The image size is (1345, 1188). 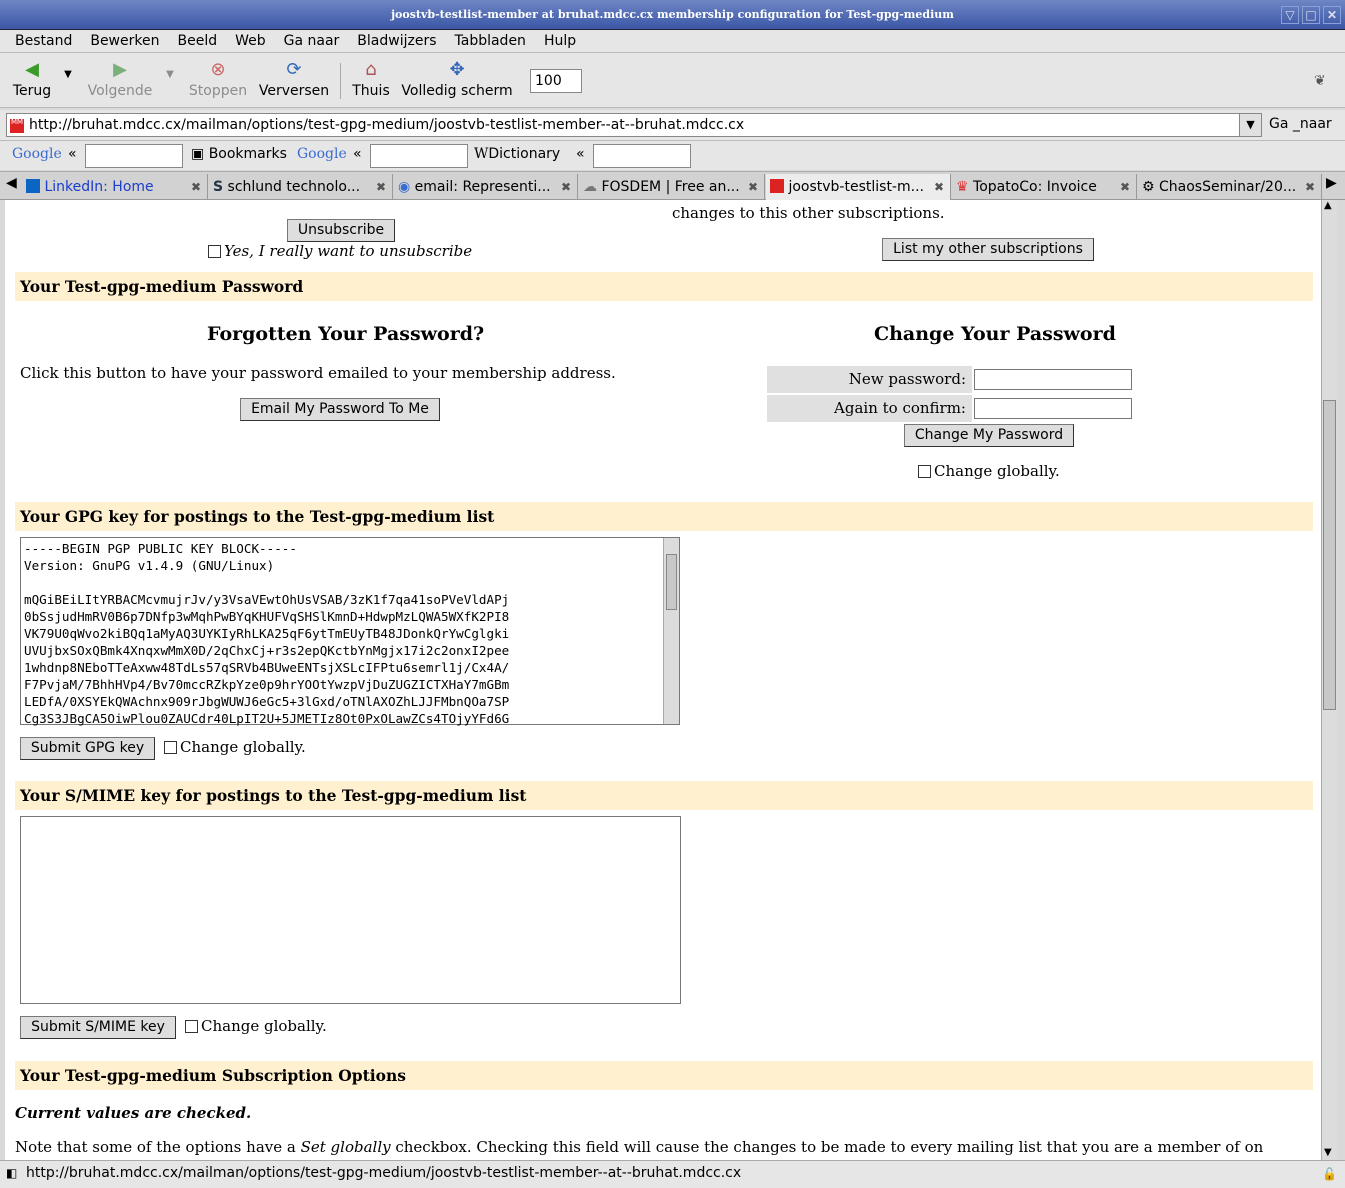 I want to click on fullscreen-button: ✥ Volledig scherm, so click(x=457, y=79).